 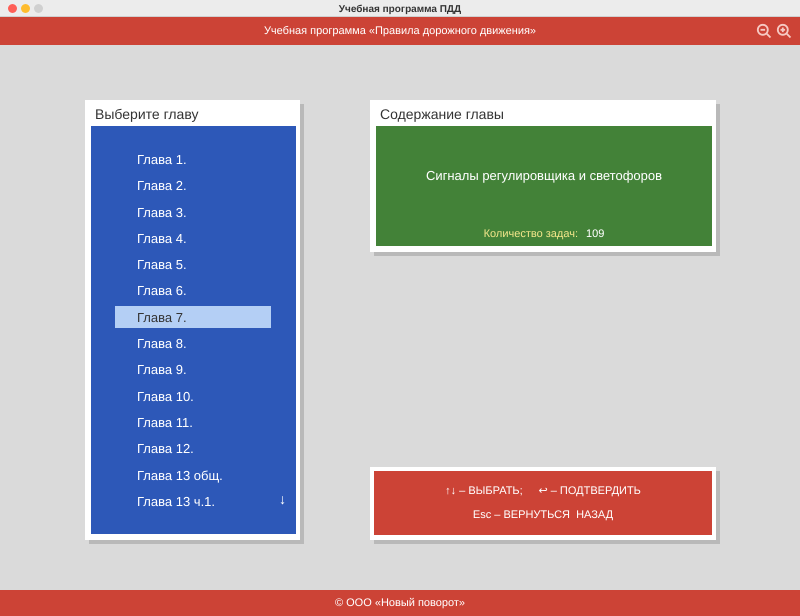 What do you see at coordinates (38, 8) in the screenshot?
I see `zoom-window-button` at bounding box center [38, 8].